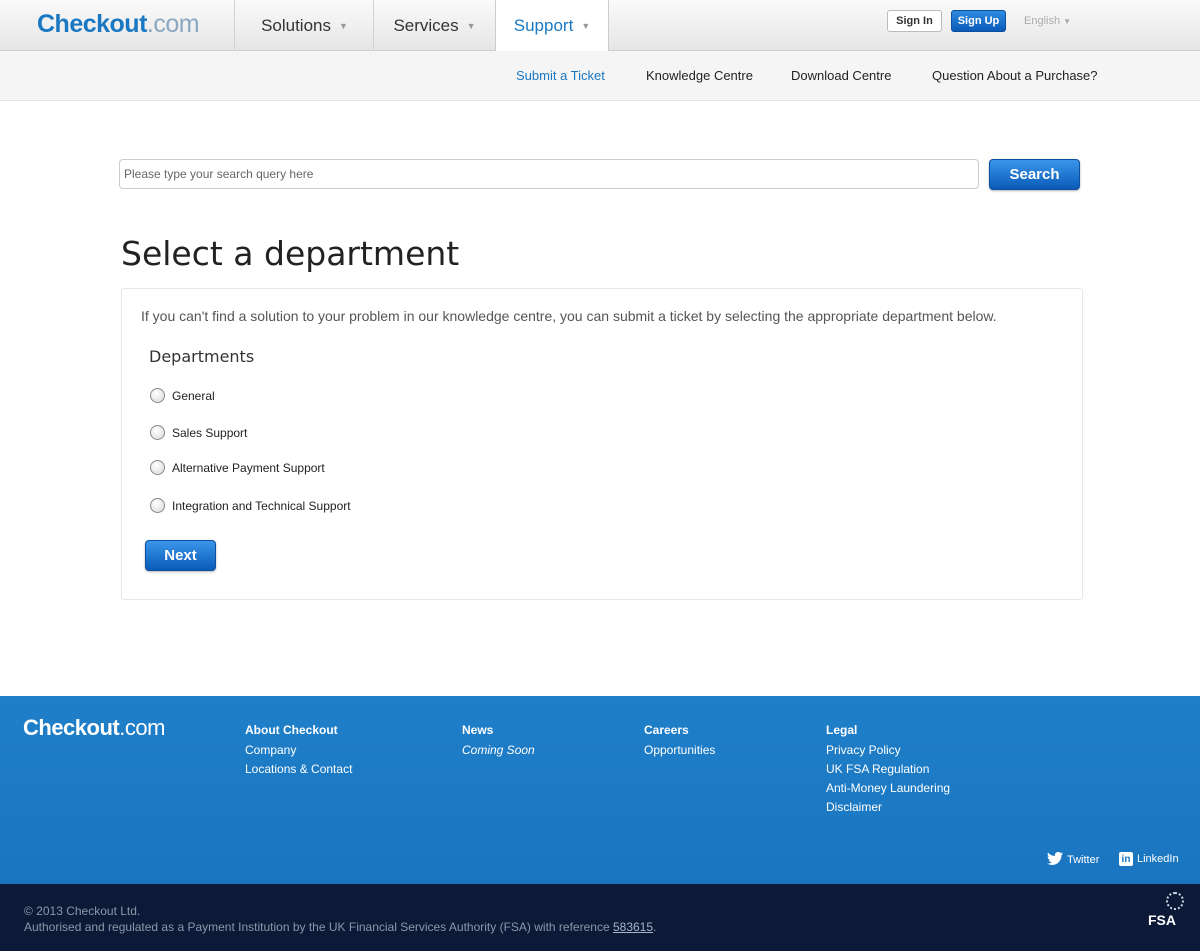  Describe the element at coordinates (94, 728) in the screenshot. I see `footer-logo: Checkout.com` at that location.